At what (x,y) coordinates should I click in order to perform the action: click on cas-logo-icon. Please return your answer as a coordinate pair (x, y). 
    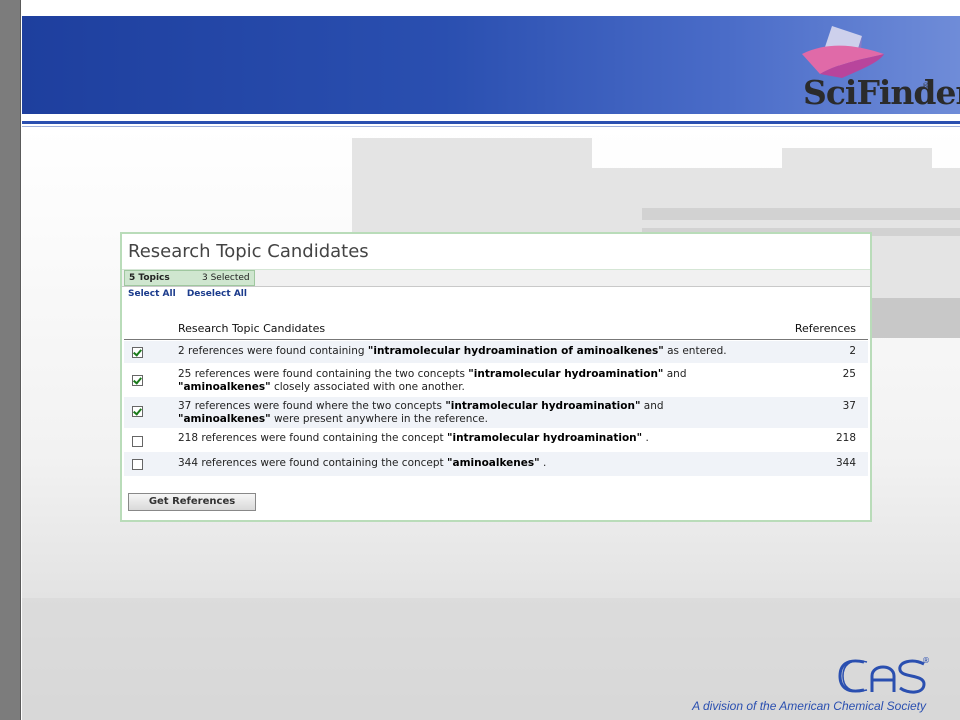
    Looking at the image, I should click on (882, 676).